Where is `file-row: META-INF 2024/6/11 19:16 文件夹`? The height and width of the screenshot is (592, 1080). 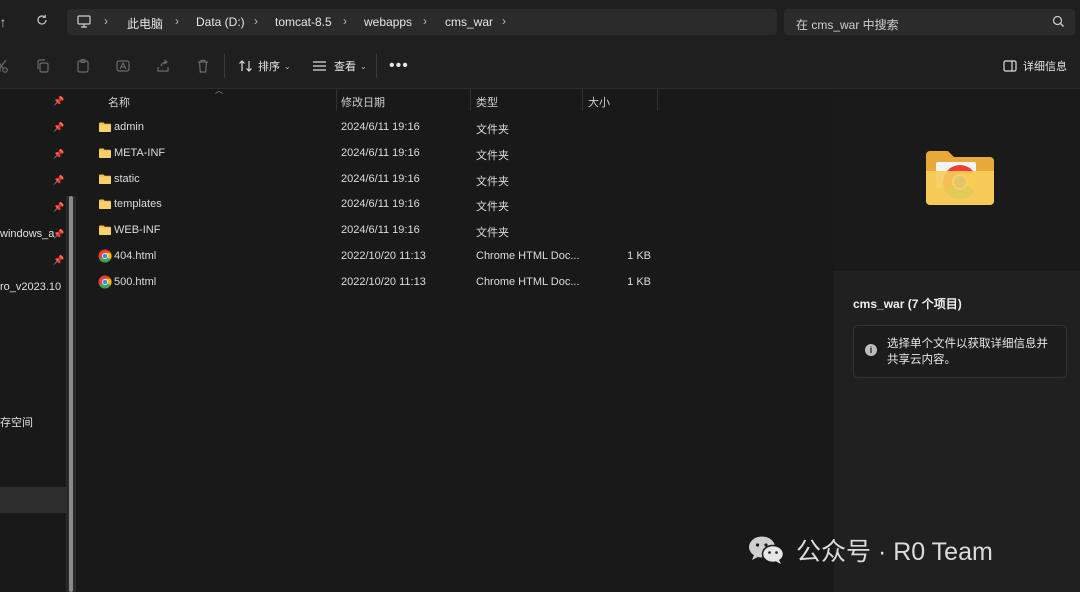 file-row: META-INF 2024/6/11 19:16 文件夹 is located at coordinates (457, 153).